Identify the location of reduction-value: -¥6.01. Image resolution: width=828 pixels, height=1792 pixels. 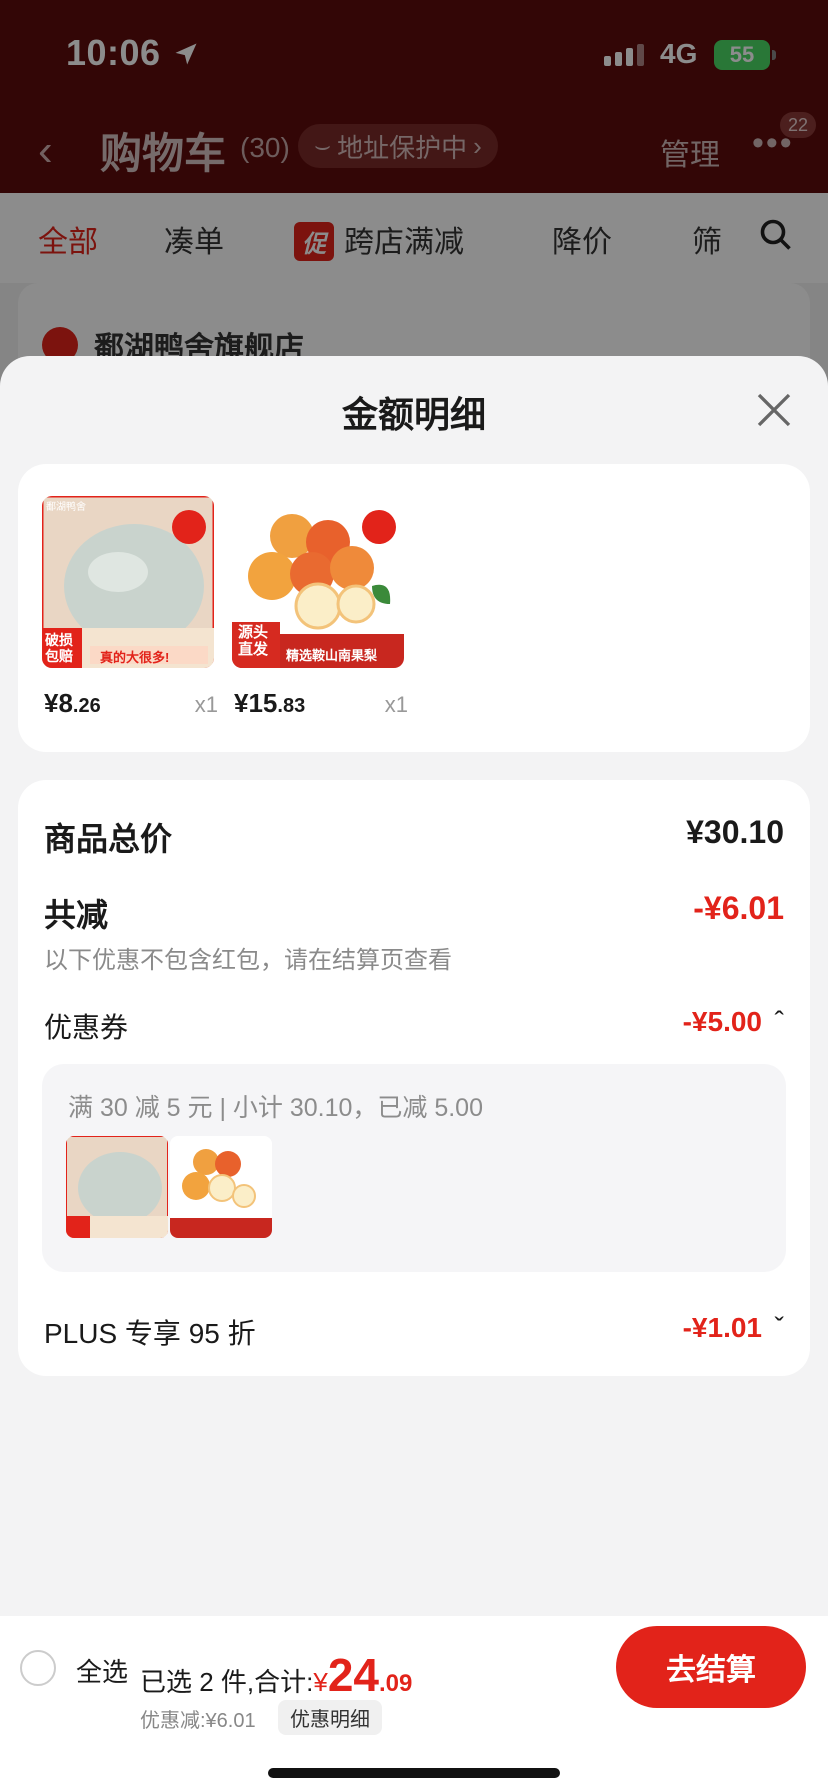
(738, 908).